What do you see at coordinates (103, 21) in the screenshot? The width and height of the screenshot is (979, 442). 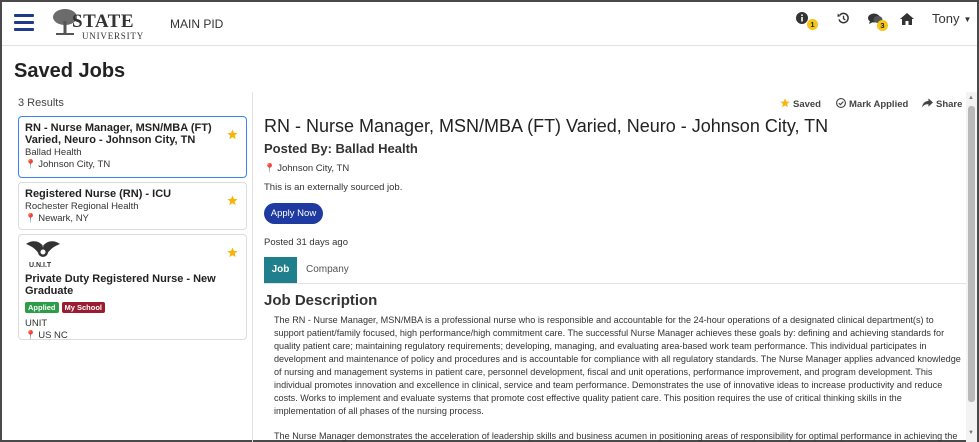 I see `logo-state-text: STATE` at bounding box center [103, 21].